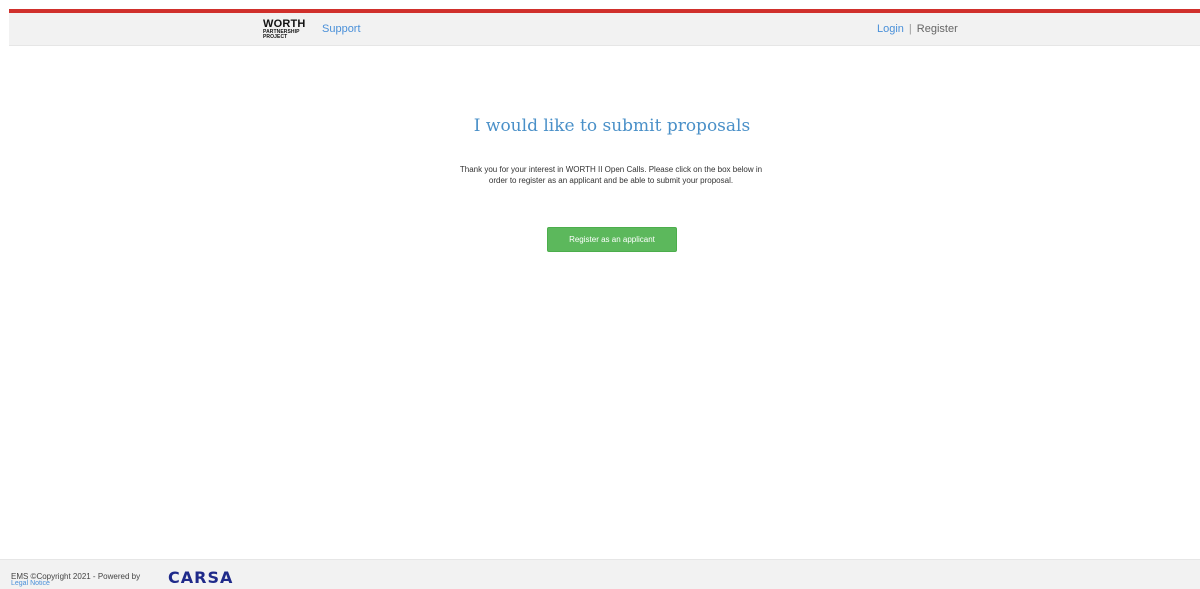 This screenshot has width=1200, height=589. I want to click on logo-line-1: WORTH, so click(284, 24).